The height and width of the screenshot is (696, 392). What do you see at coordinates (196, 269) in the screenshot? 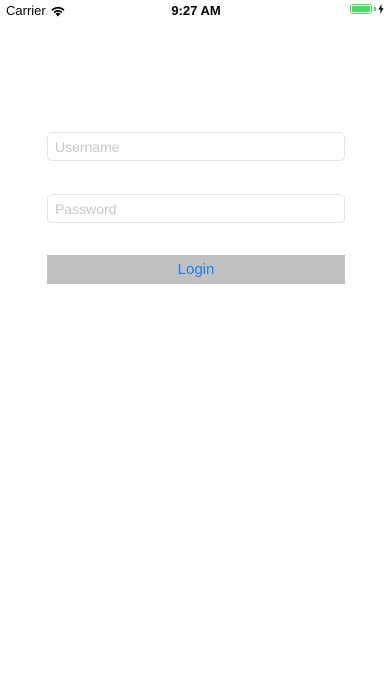
I see `login-button: Login` at bounding box center [196, 269].